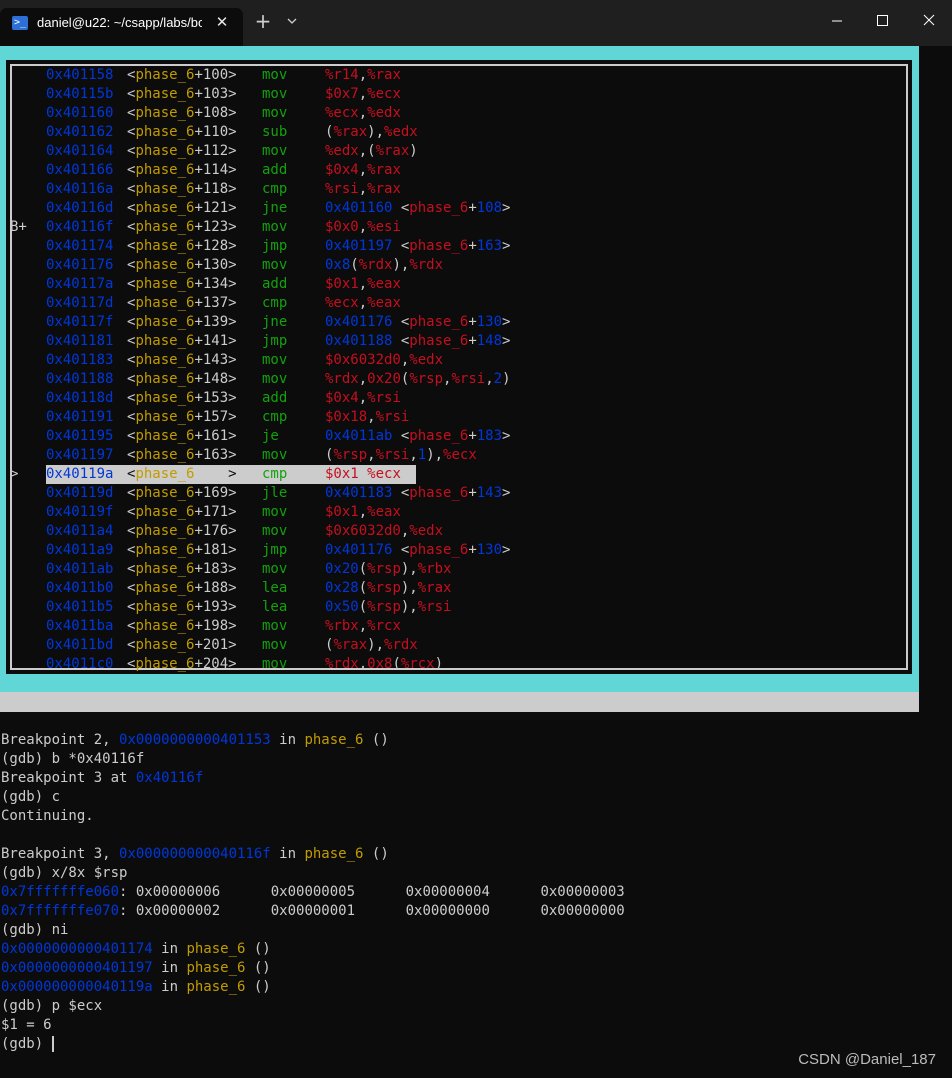  Describe the element at coordinates (211, 474) in the screenshot. I see `symbol-offset: +166` at that location.